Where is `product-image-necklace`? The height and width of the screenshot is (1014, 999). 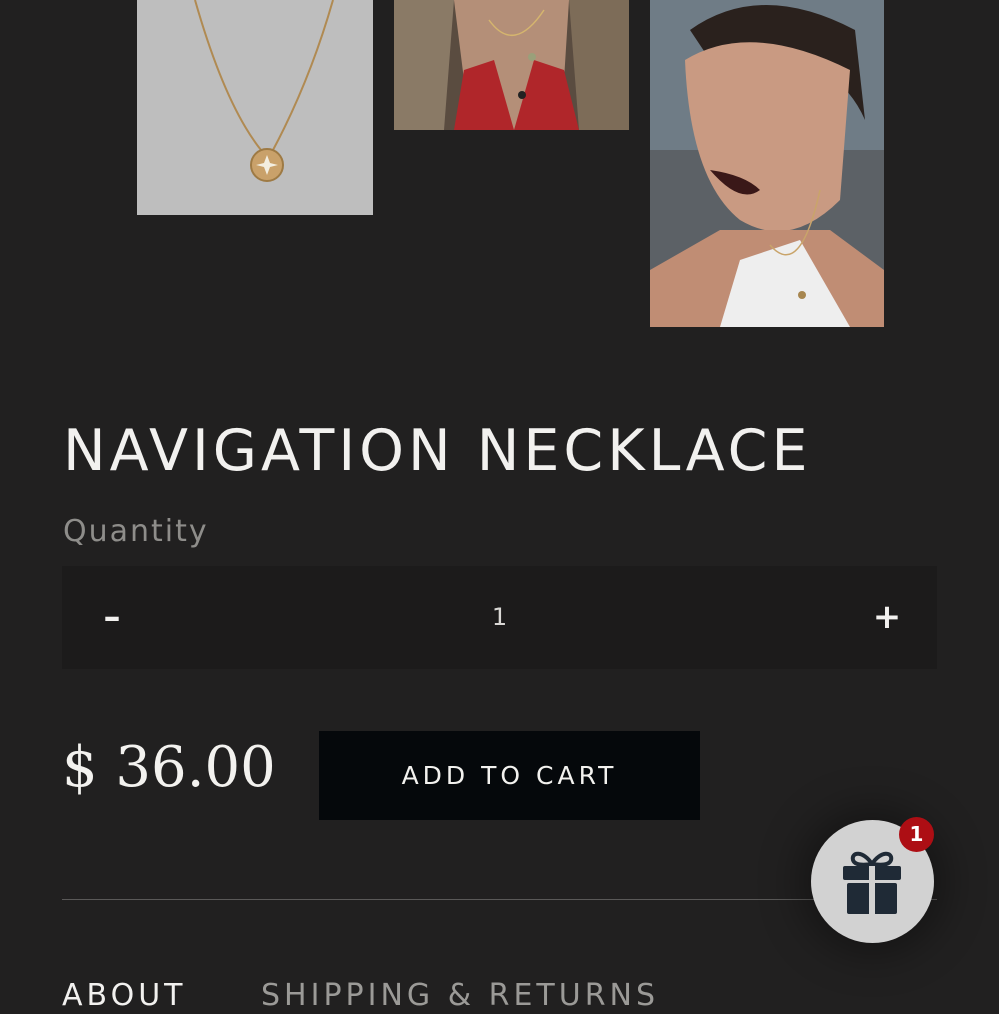
product-image-necklace is located at coordinates (255, 107).